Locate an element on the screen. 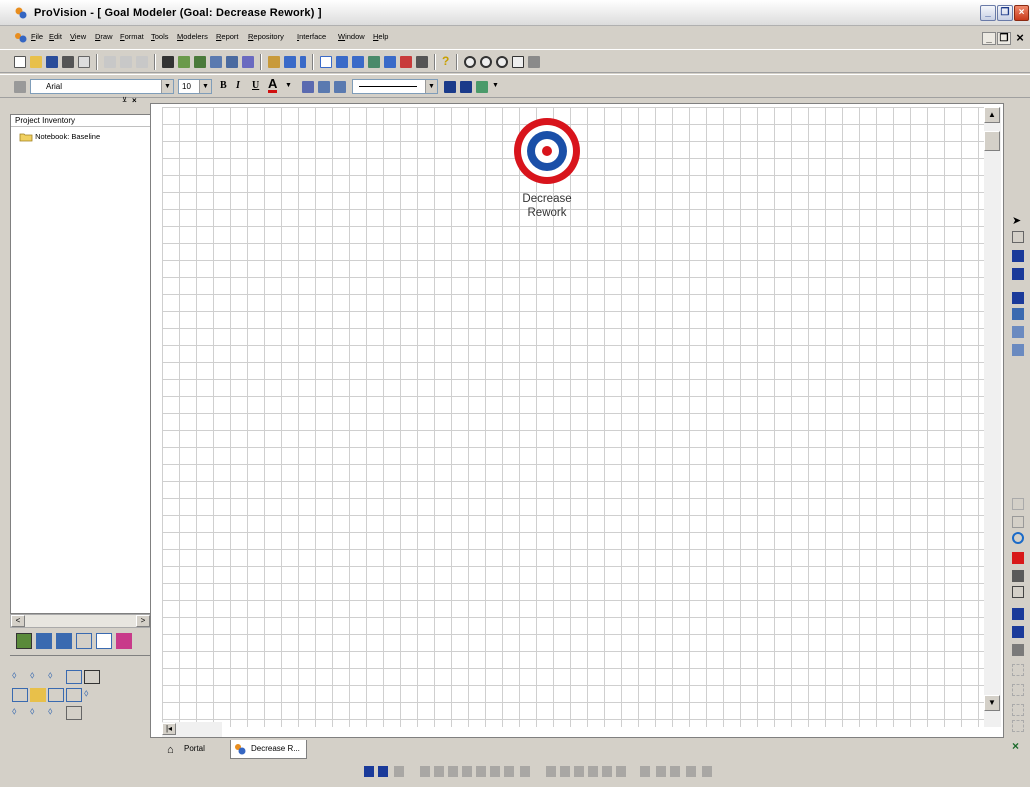 This screenshot has width=1030, height=787. font-color-button: A is located at coordinates (273, 85).